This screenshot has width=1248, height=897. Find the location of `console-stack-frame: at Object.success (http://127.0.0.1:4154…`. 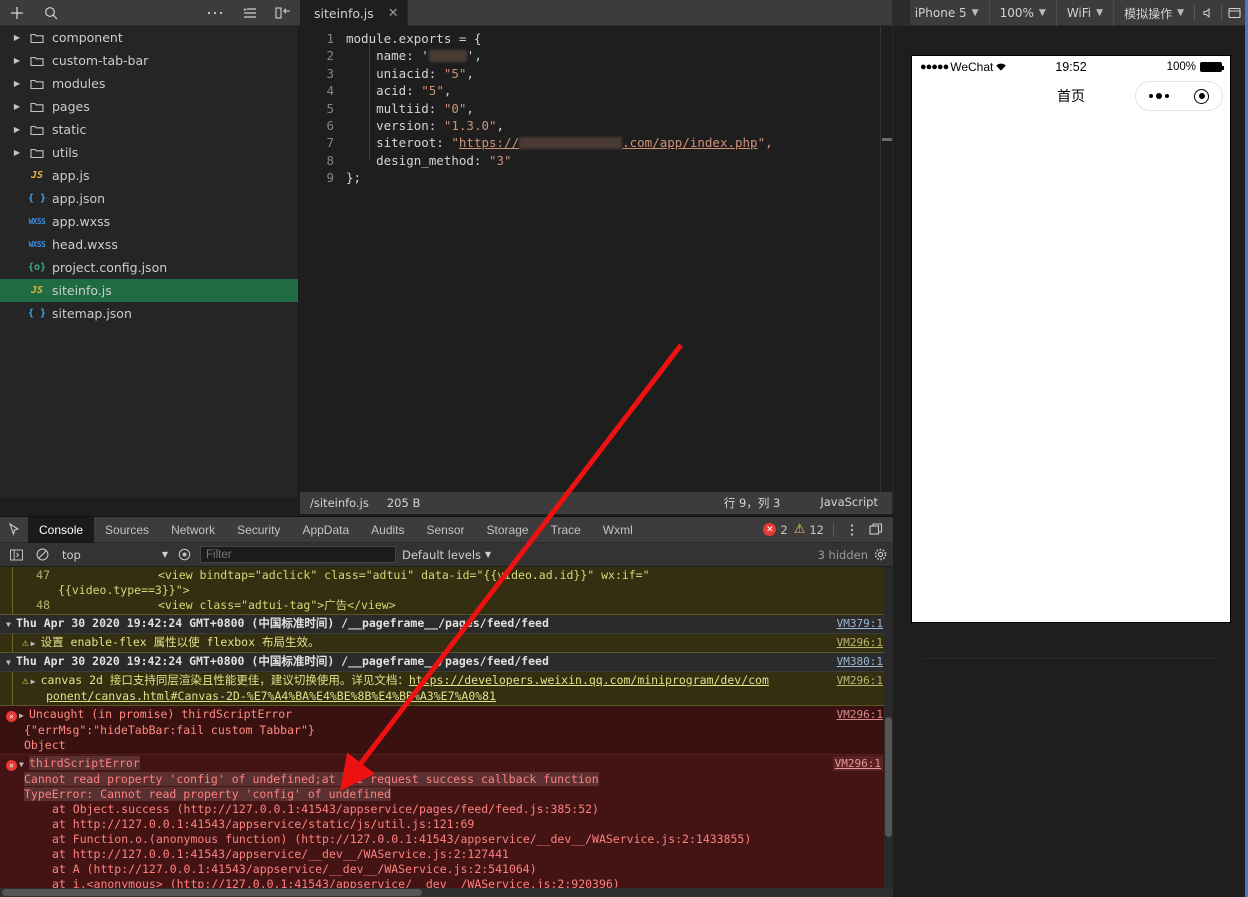

console-stack-frame: at Object.success (http://127.0.0.1:4154… is located at coordinates (449, 809).